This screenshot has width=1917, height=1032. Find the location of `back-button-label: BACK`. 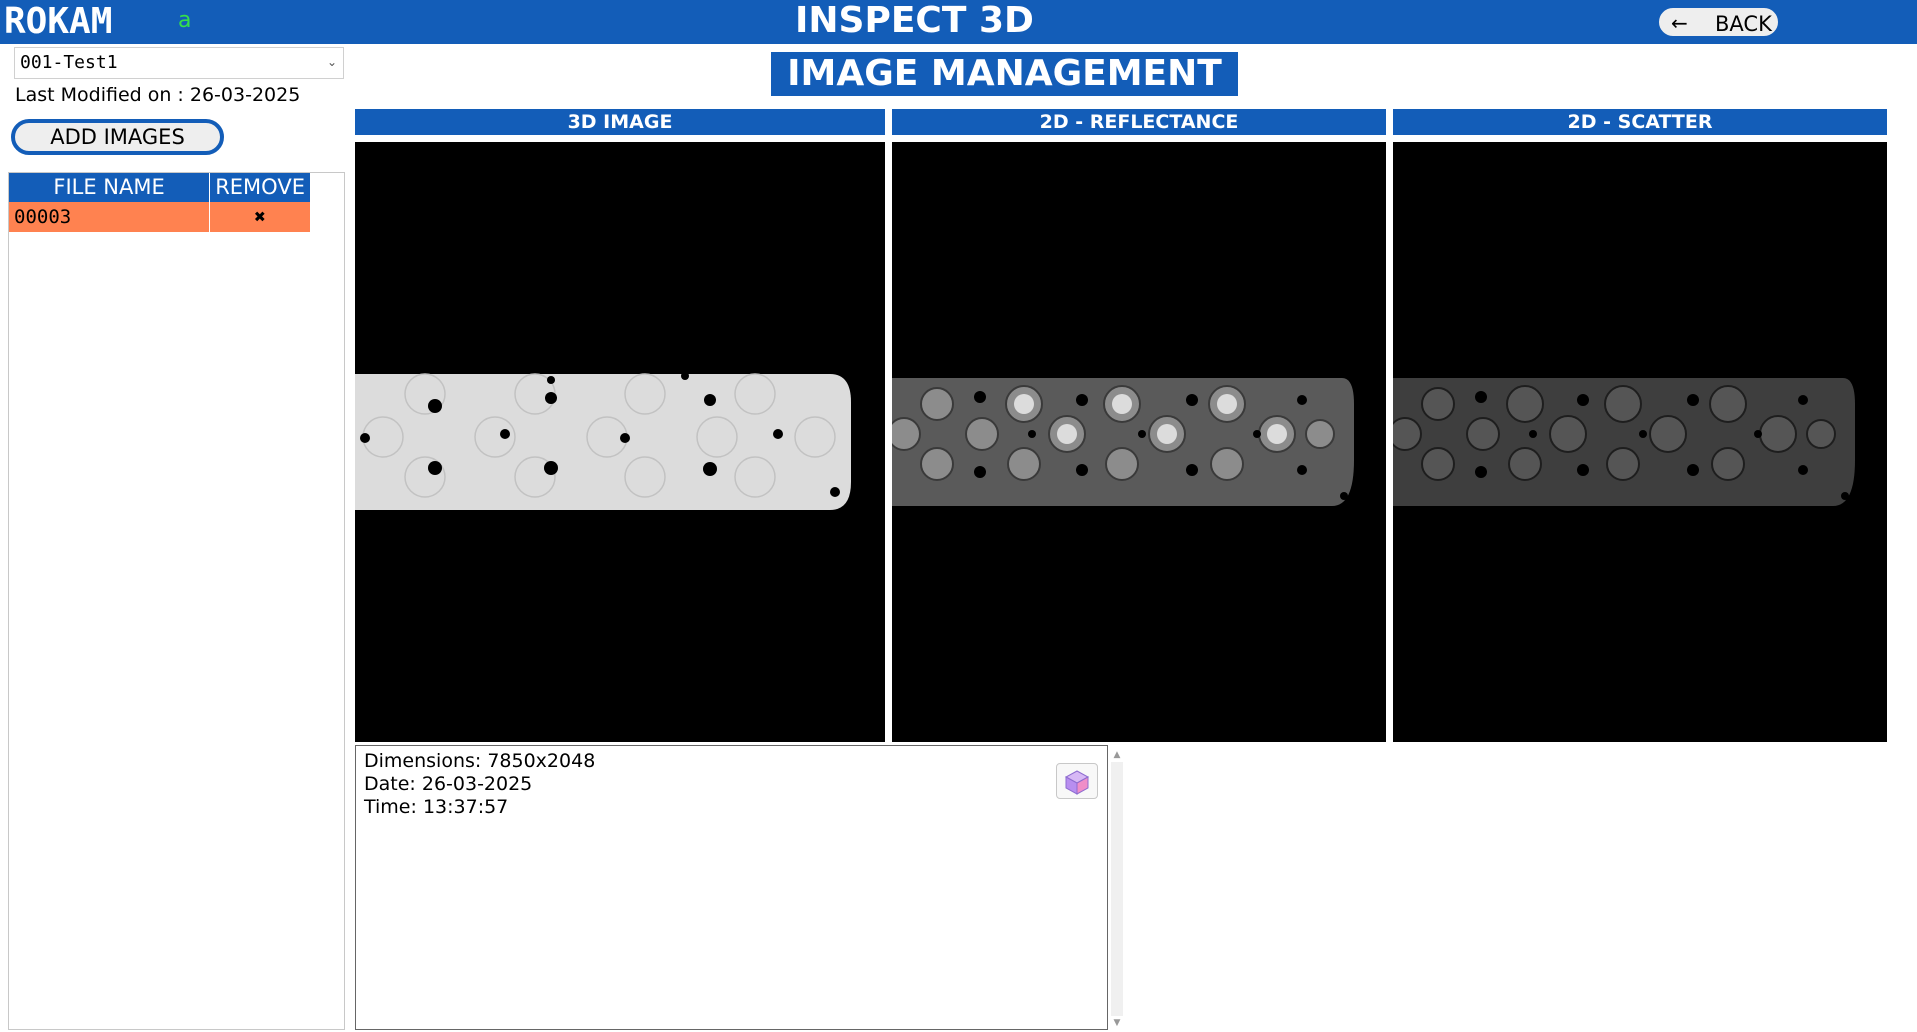

back-button-label: BACK is located at coordinates (1743, 24).